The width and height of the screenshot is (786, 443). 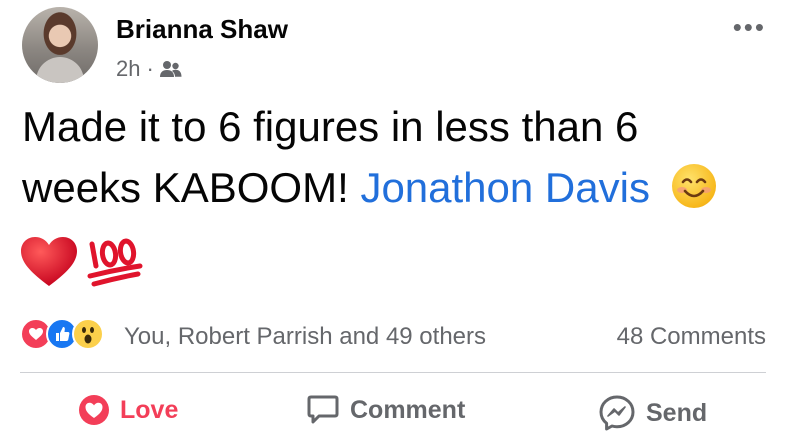 What do you see at coordinates (94, 410) in the screenshot?
I see `love-icon` at bounding box center [94, 410].